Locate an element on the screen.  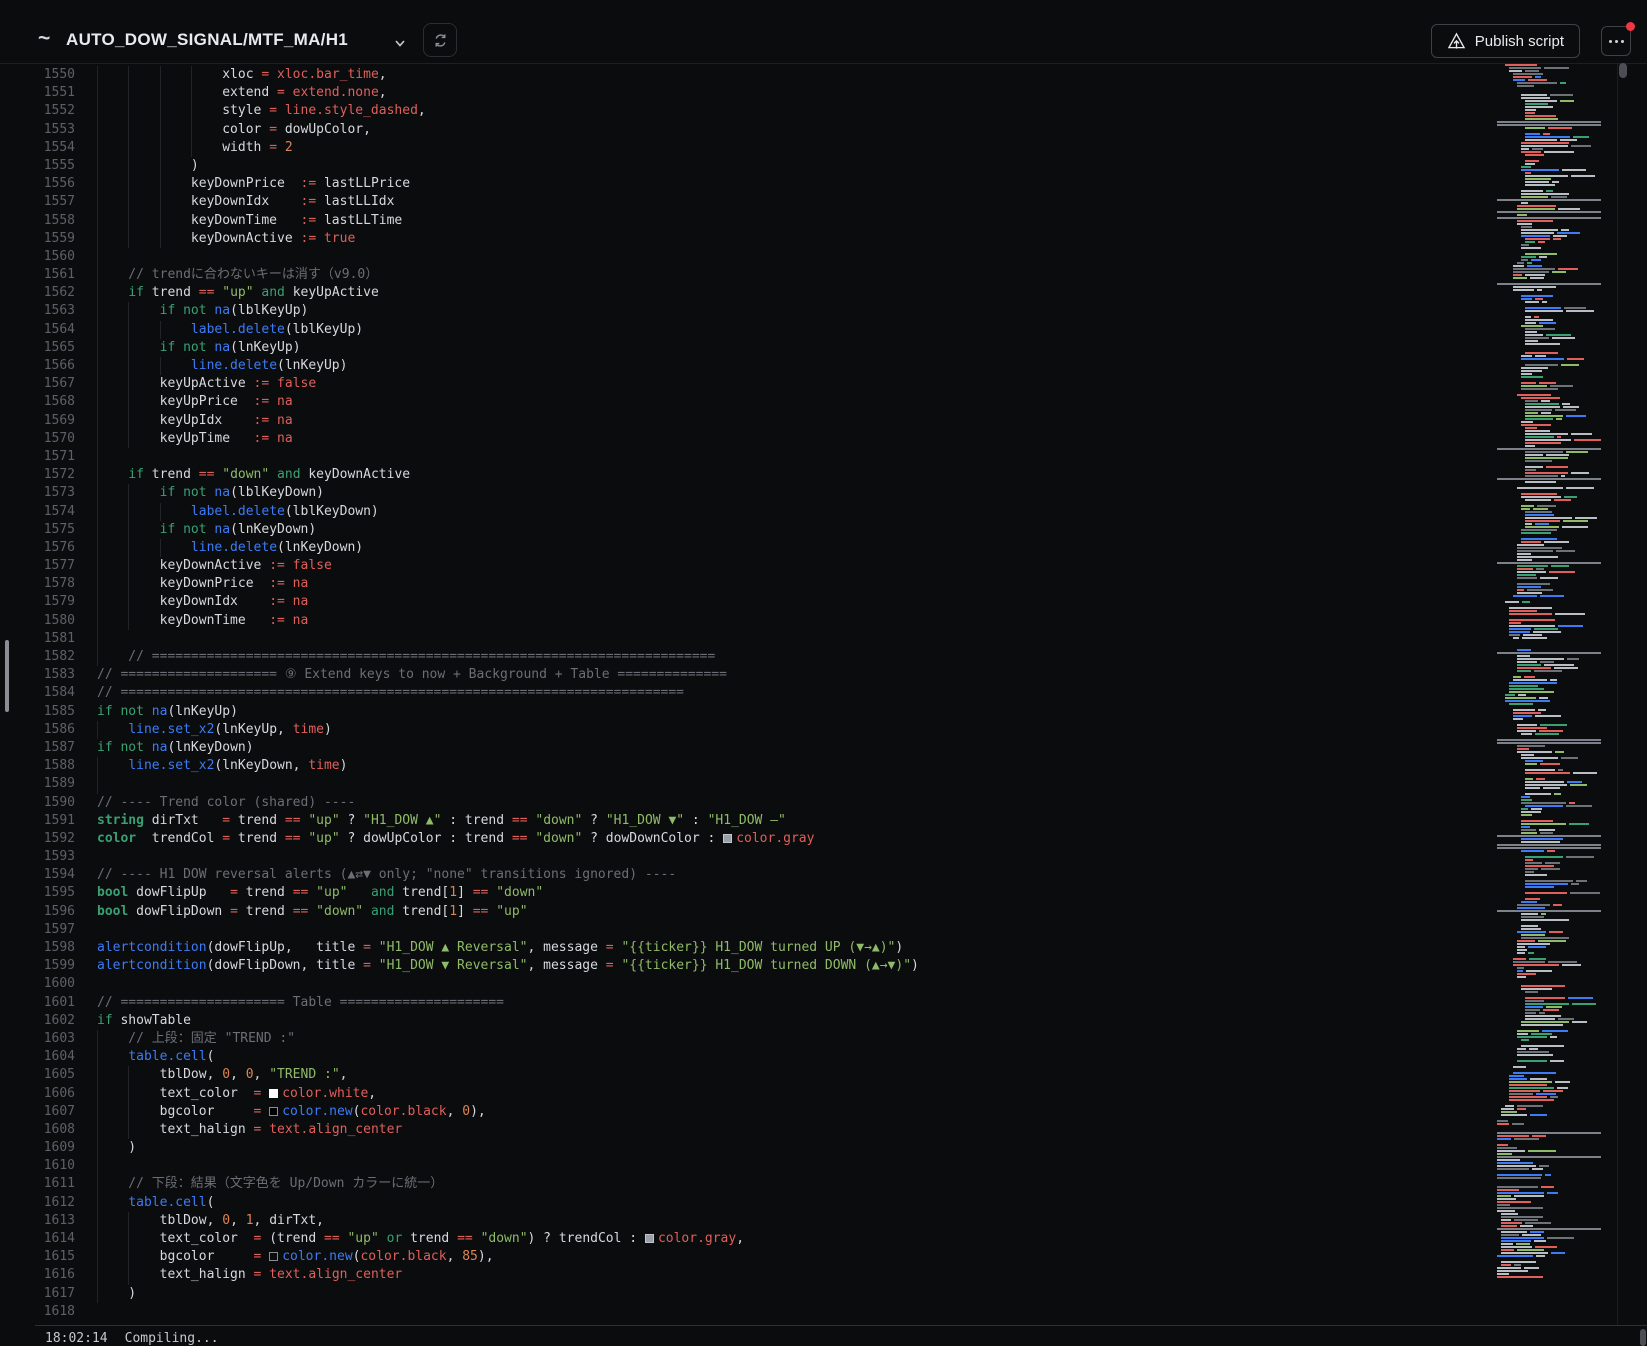
code-line: 1588 line.set_x2(lnKeyDown, time) is located at coordinates (711, 766).